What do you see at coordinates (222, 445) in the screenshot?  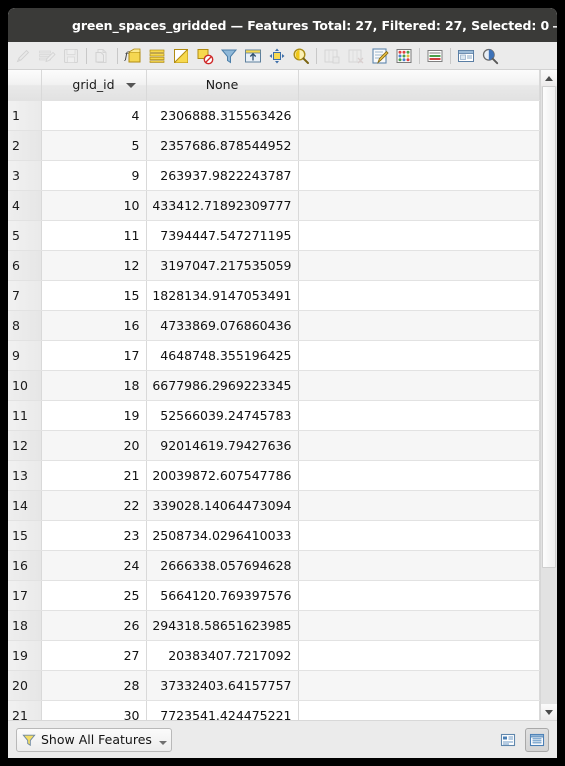 I see `cell-none: 92014619.79427636` at bounding box center [222, 445].